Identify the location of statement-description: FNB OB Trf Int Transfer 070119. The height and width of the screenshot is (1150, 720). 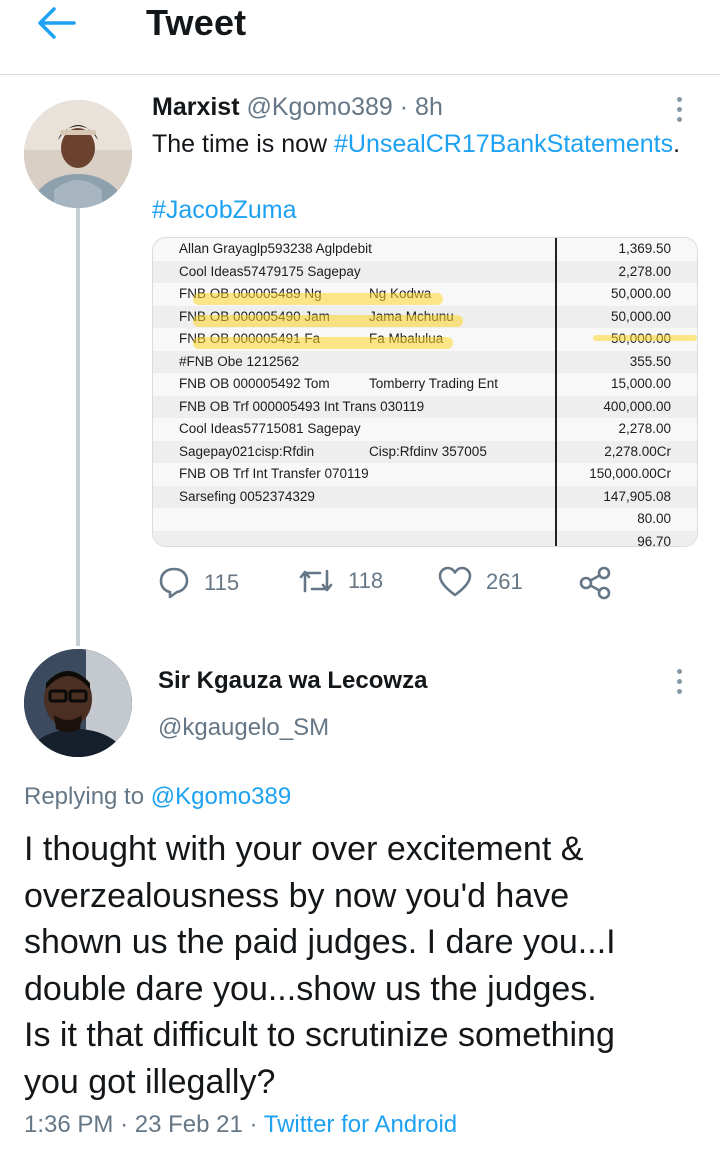
(274, 473).